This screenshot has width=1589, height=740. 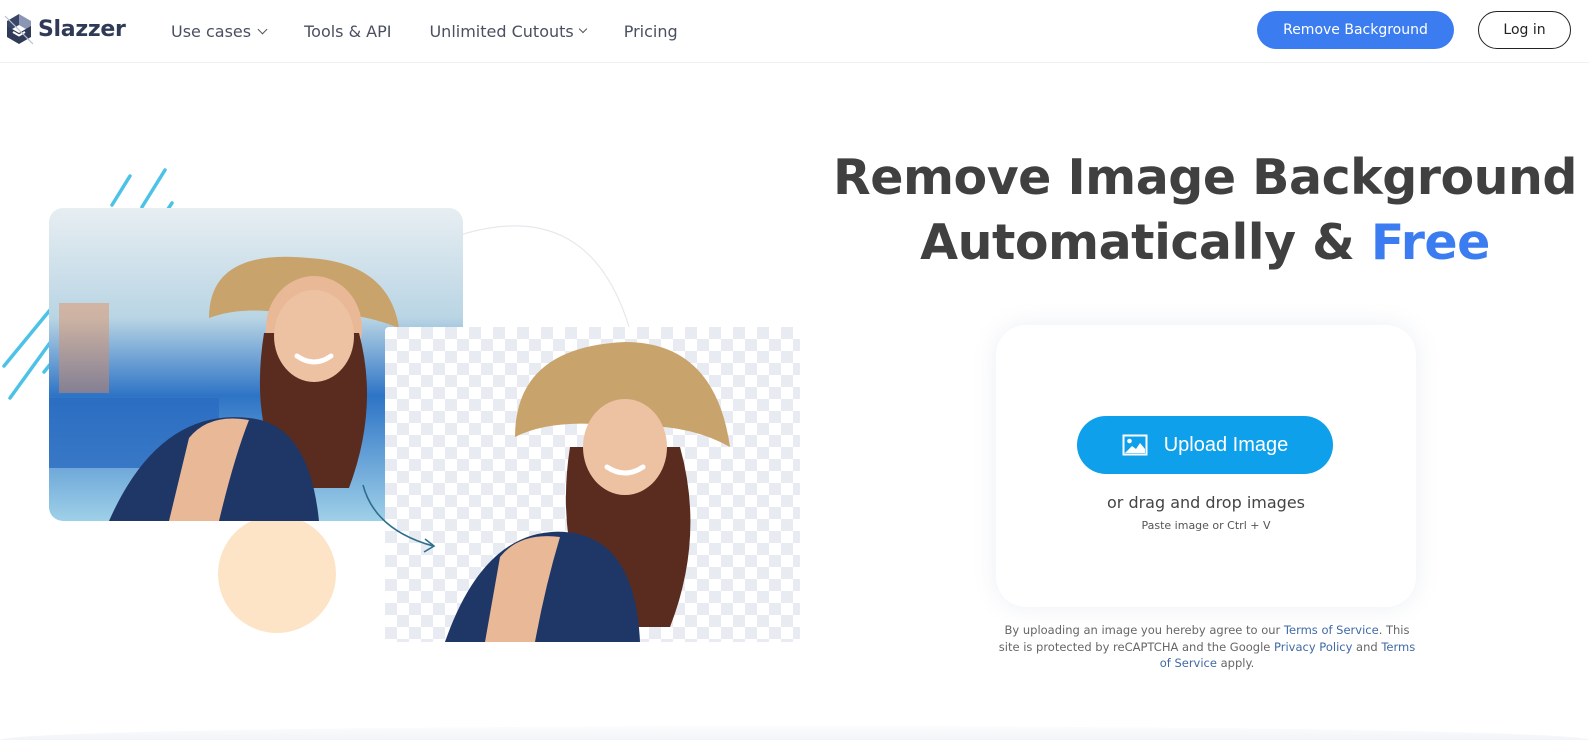 I want to click on nav-pricing-label: Pricing, so click(x=650, y=31).